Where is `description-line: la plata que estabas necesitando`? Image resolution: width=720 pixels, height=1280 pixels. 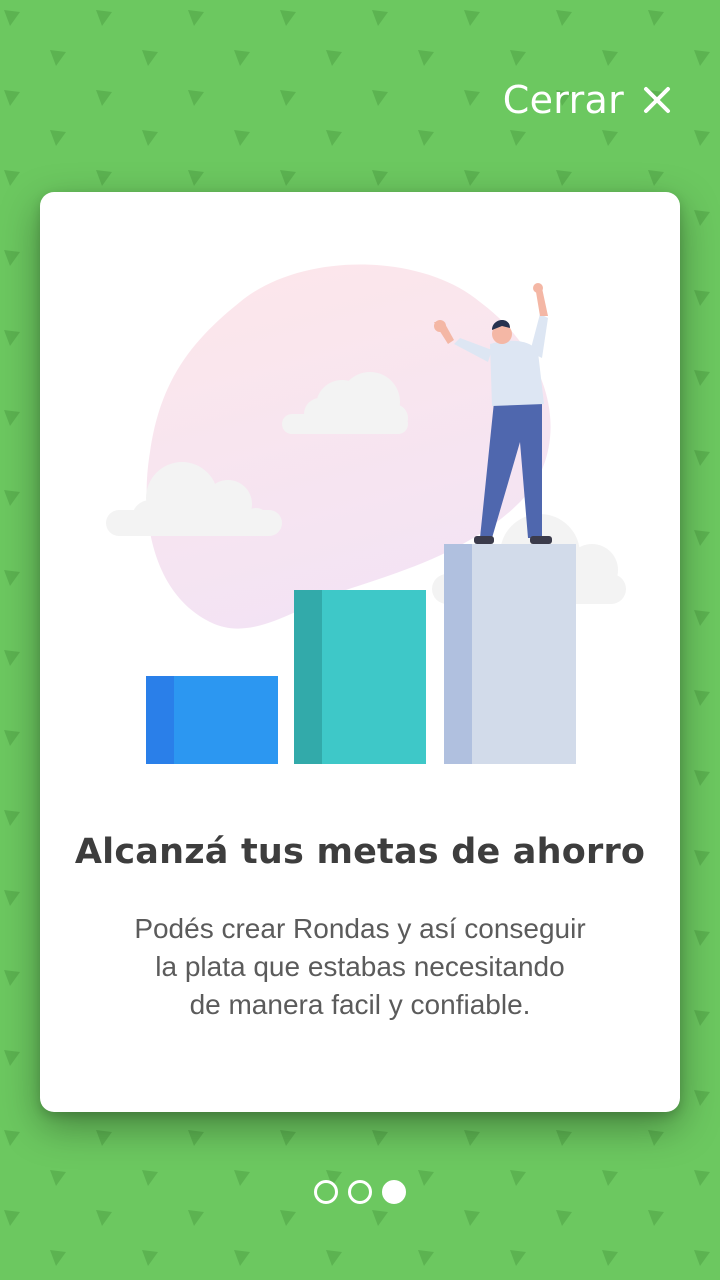 description-line: la plata que estabas necesitando is located at coordinates (360, 966).